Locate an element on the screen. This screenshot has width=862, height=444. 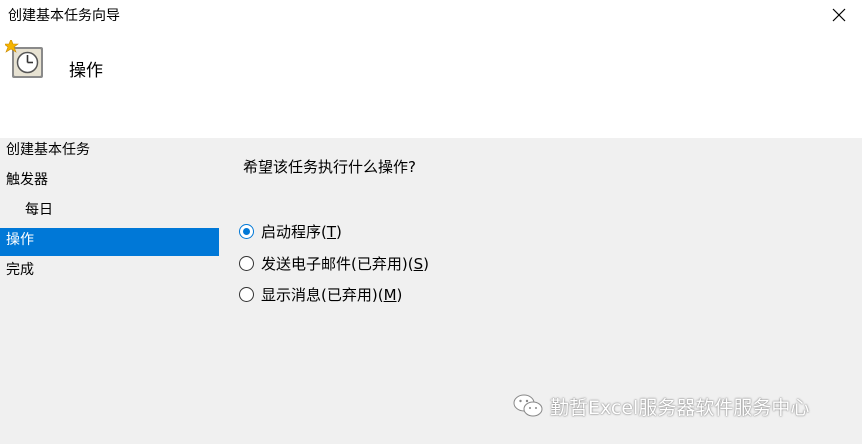
close-button is located at coordinates (839, 15).